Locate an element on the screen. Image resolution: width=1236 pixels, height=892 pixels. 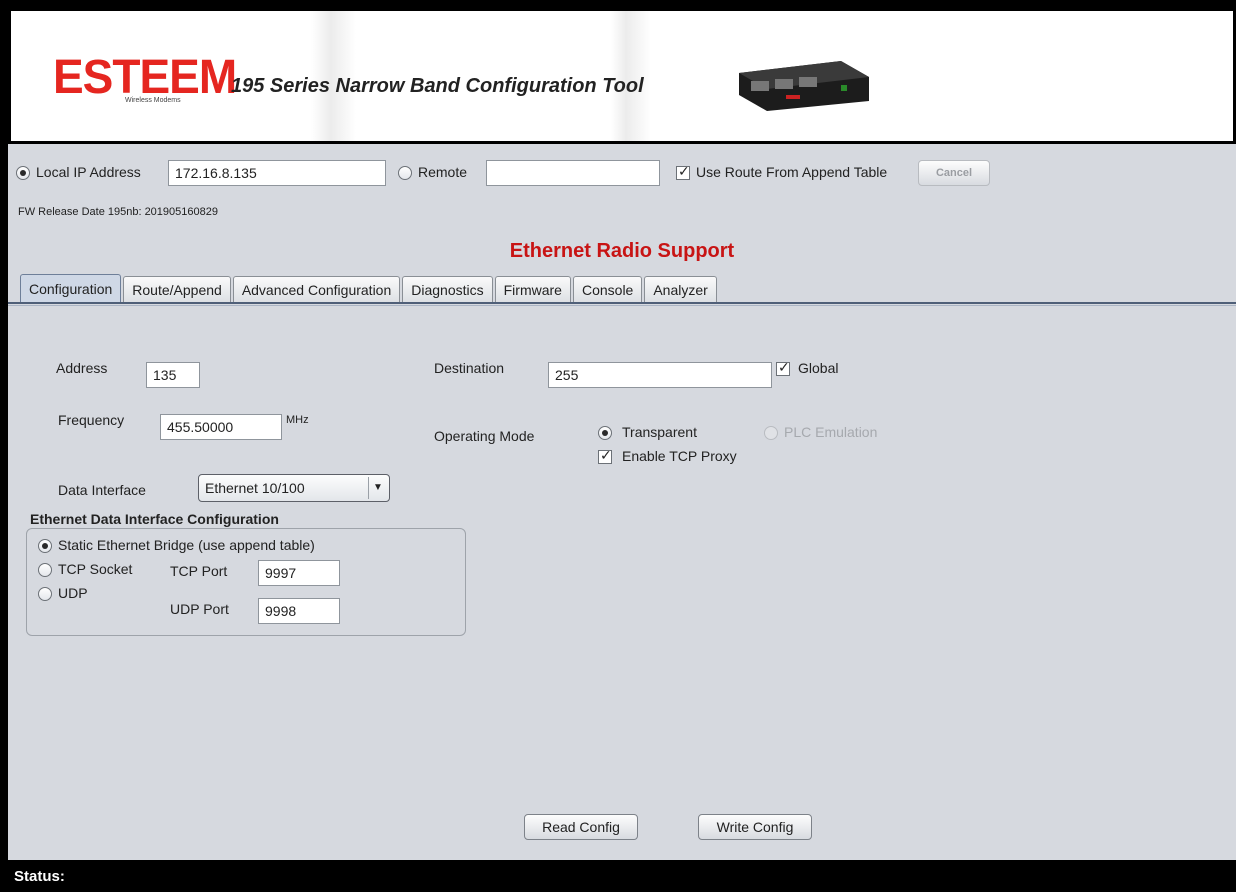
tab-firmware: Firmware is located at coordinates (532, 289).